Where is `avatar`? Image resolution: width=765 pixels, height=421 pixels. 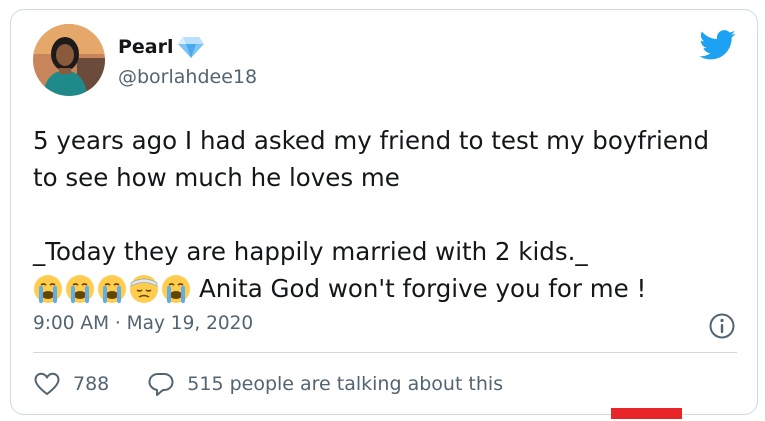 avatar is located at coordinates (69, 60).